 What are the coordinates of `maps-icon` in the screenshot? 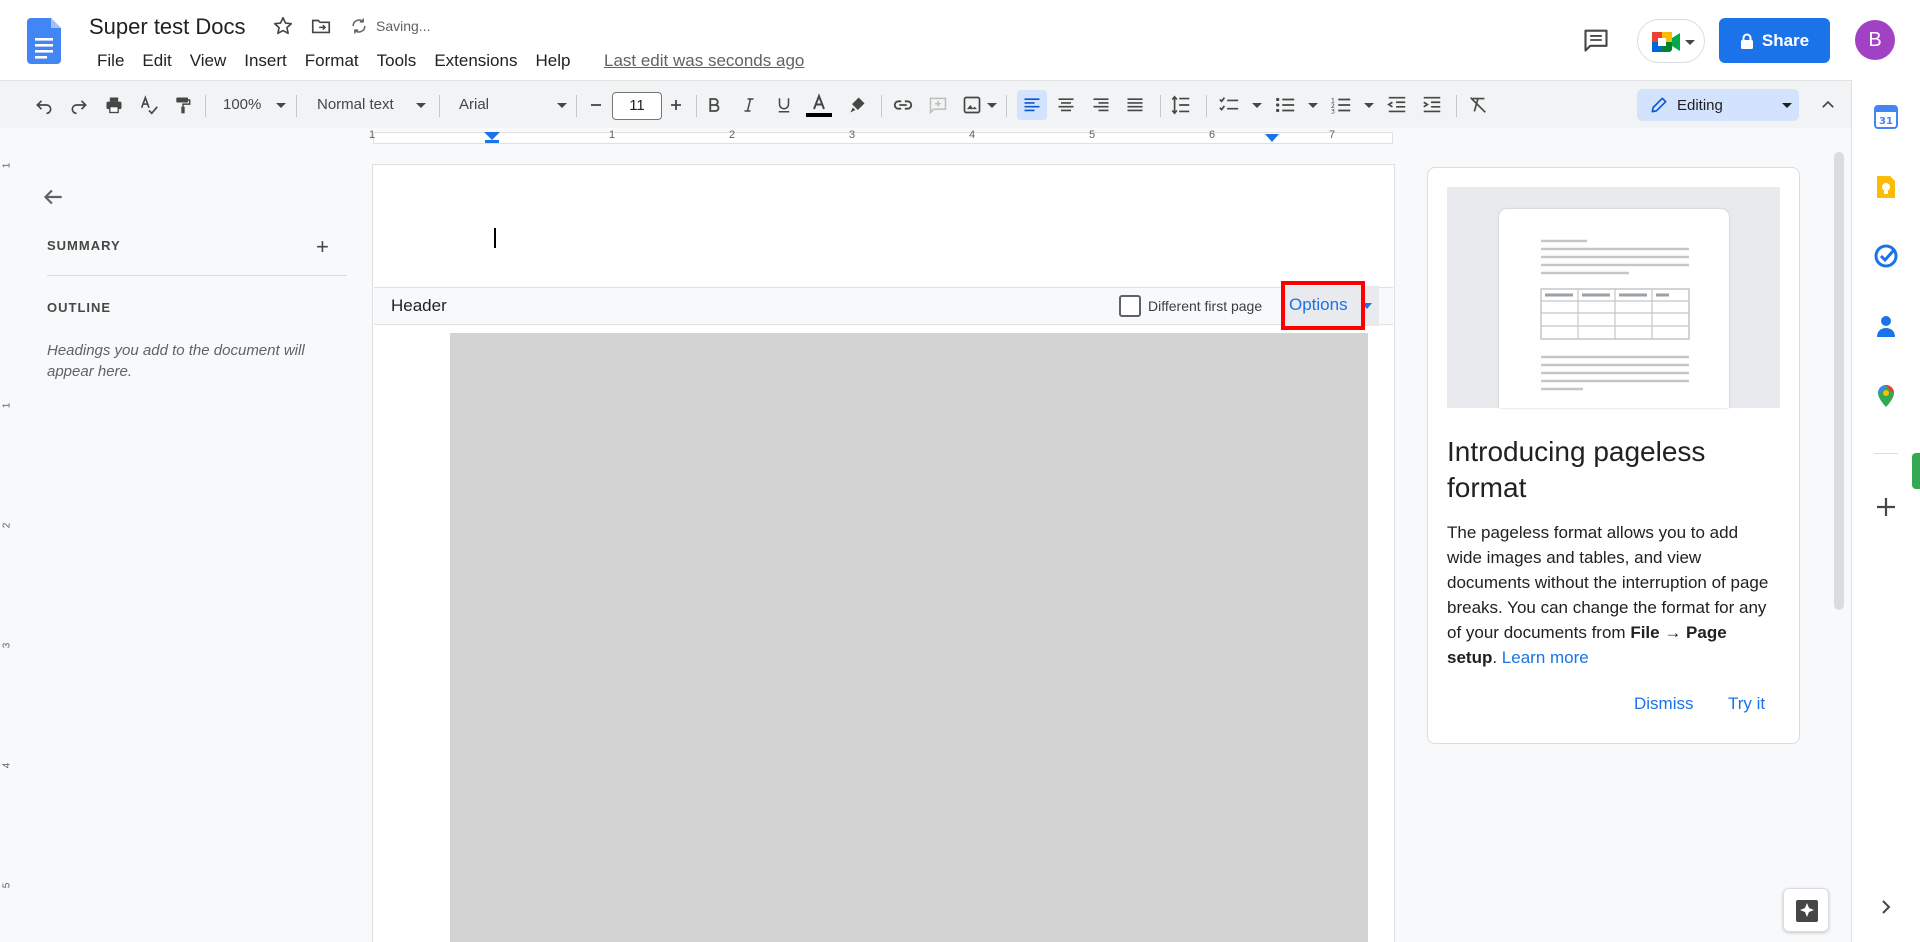 It's located at (1886, 396).